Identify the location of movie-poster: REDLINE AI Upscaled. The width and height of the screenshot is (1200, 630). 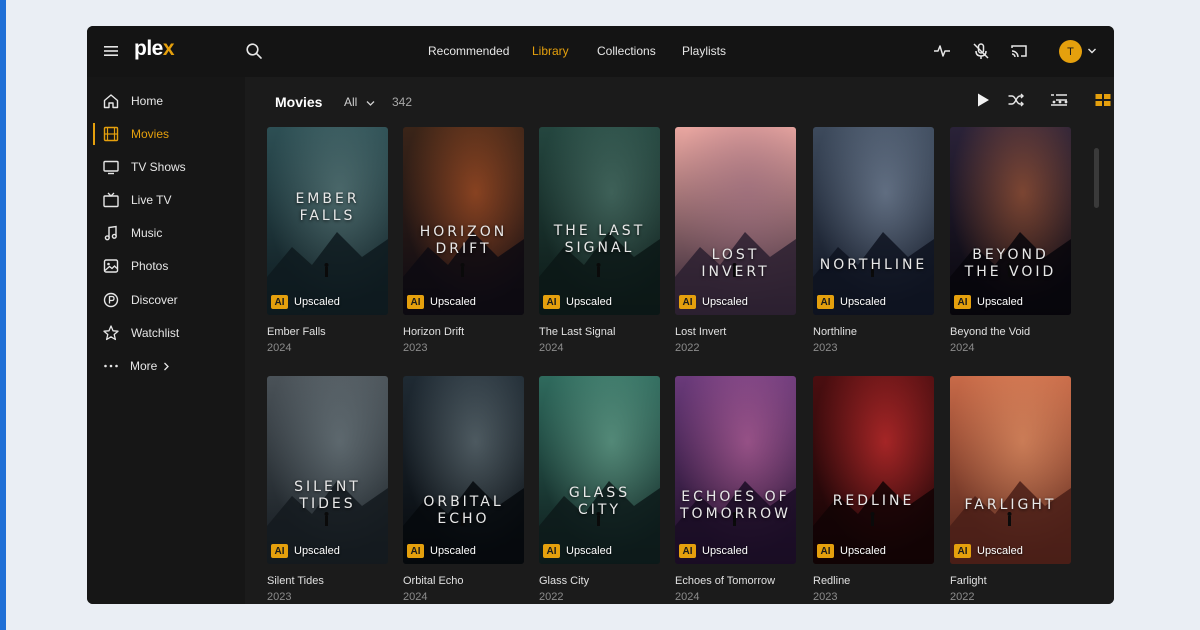
(873, 470).